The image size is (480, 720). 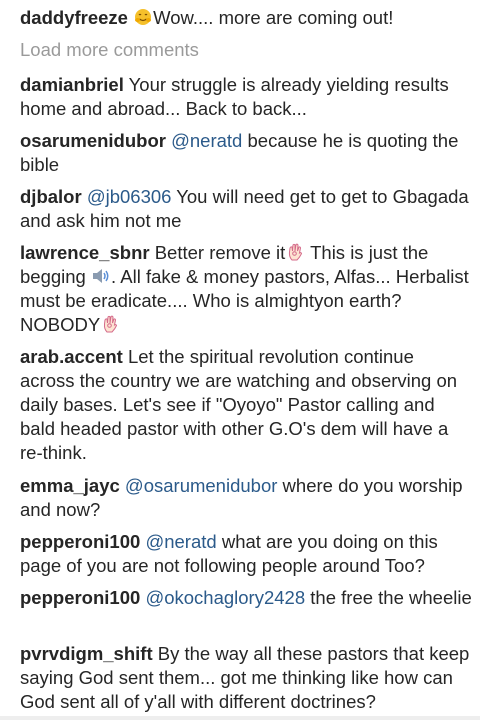 I want to click on comment-mention: @osarumenidubor, so click(x=201, y=485).